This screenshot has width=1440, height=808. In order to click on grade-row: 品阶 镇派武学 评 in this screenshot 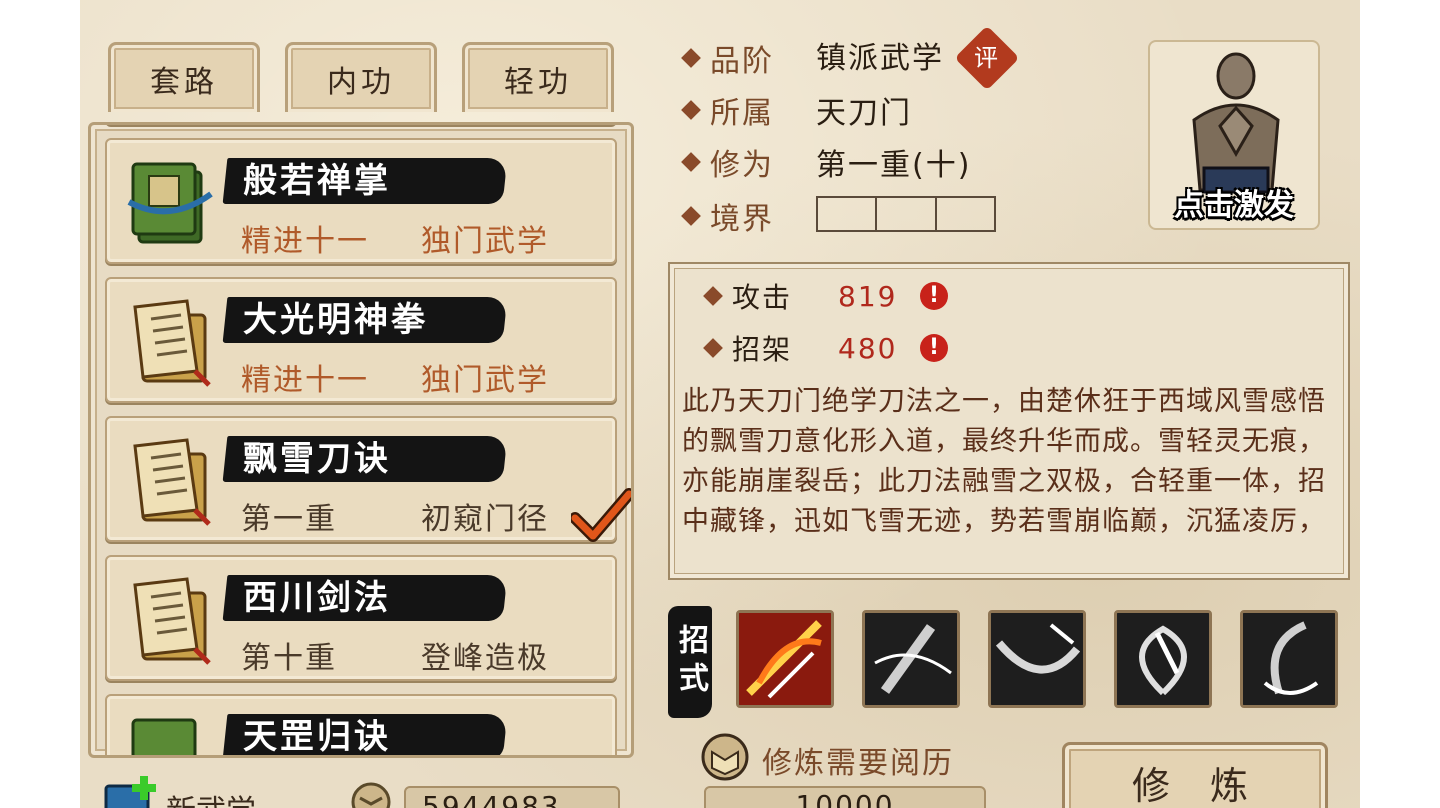, I will do `click(850, 58)`.